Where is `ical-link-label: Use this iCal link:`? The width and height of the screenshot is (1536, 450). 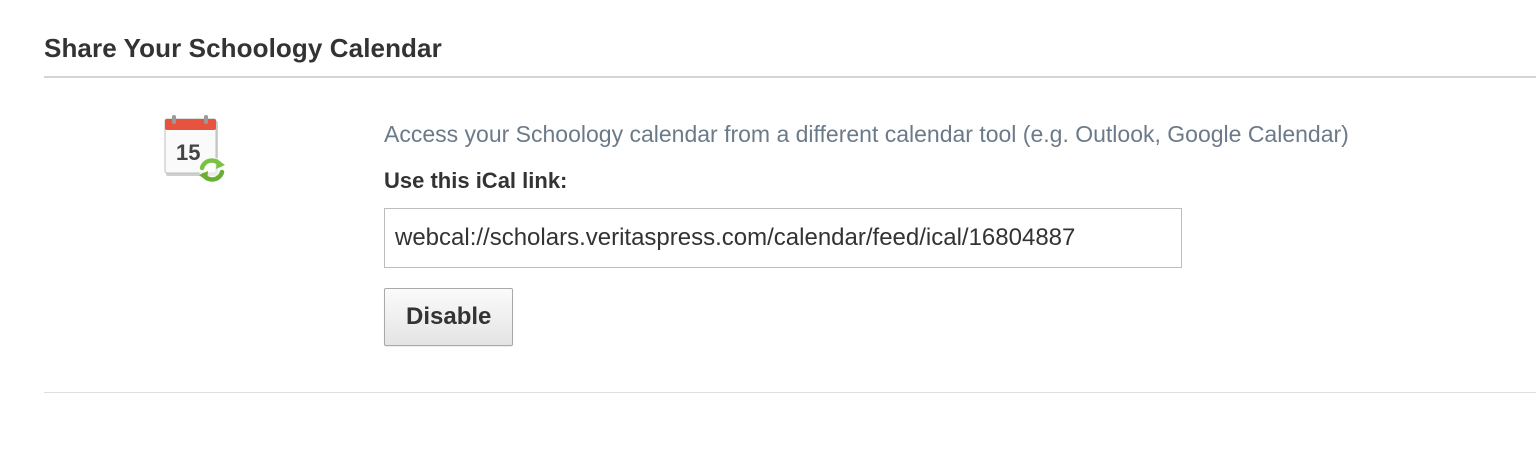 ical-link-label: Use this iCal link: is located at coordinates (476, 180).